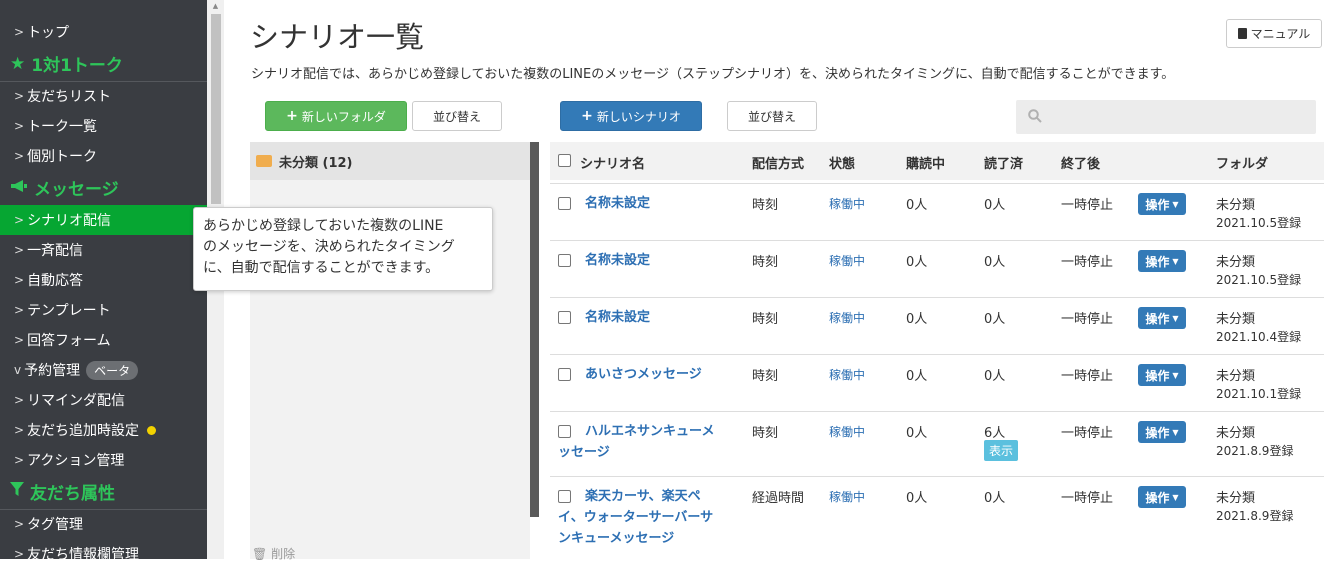 This screenshot has width=1340, height=569. Describe the element at coordinates (52, 371) in the screenshot. I see `sidebar-item-label: 予約管理` at that location.